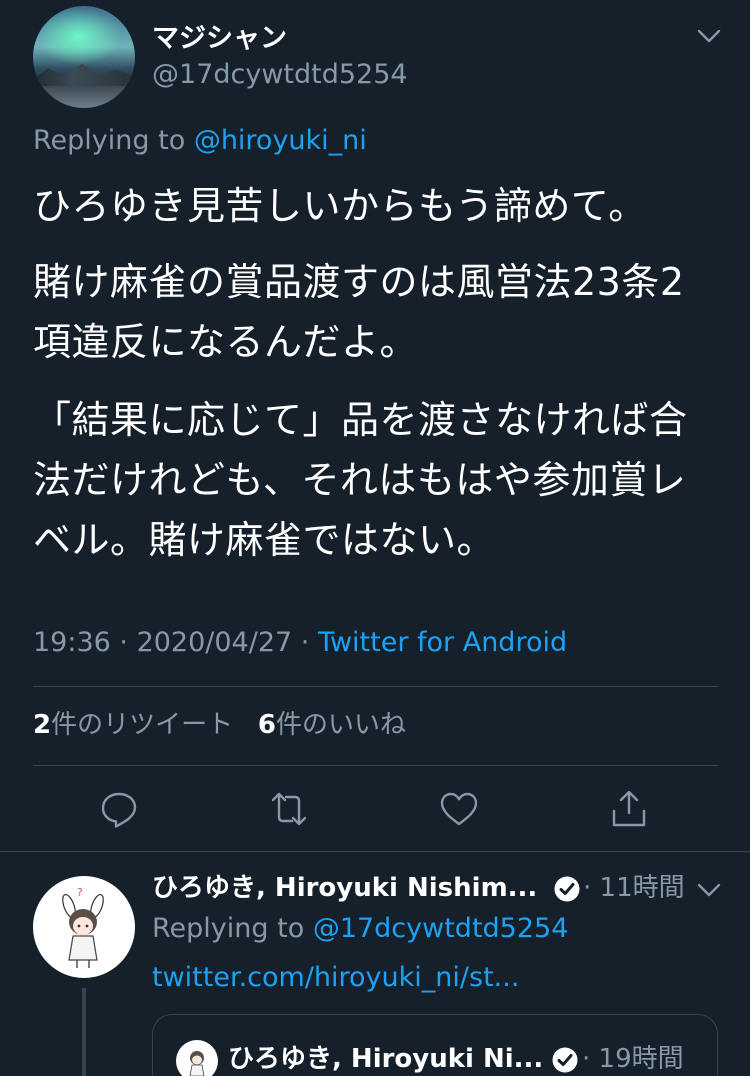 The image size is (750, 1076). I want to click on tweet-action-bar, so click(375, 809).